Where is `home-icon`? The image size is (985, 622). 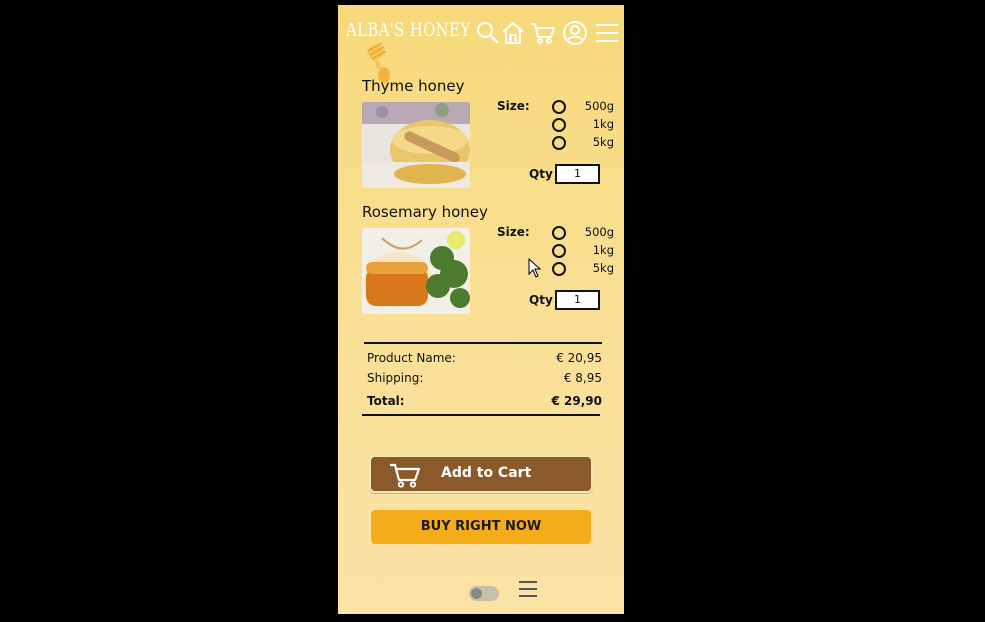
home-icon is located at coordinates (513, 33).